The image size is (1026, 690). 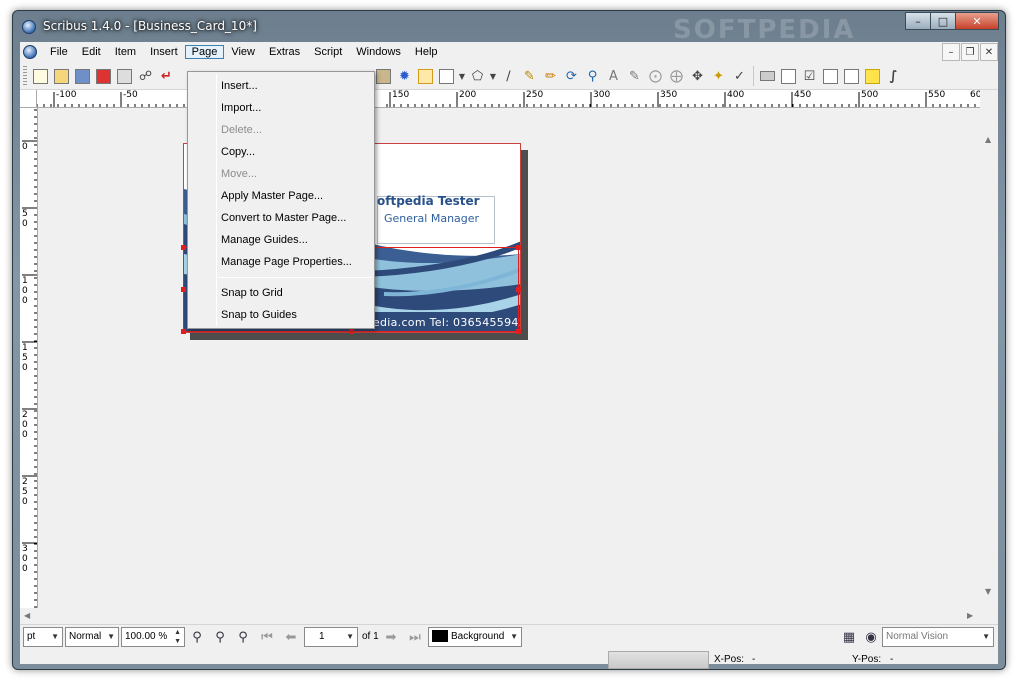 I want to click on doc-restore-button: ❐, so click(x=970, y=52).